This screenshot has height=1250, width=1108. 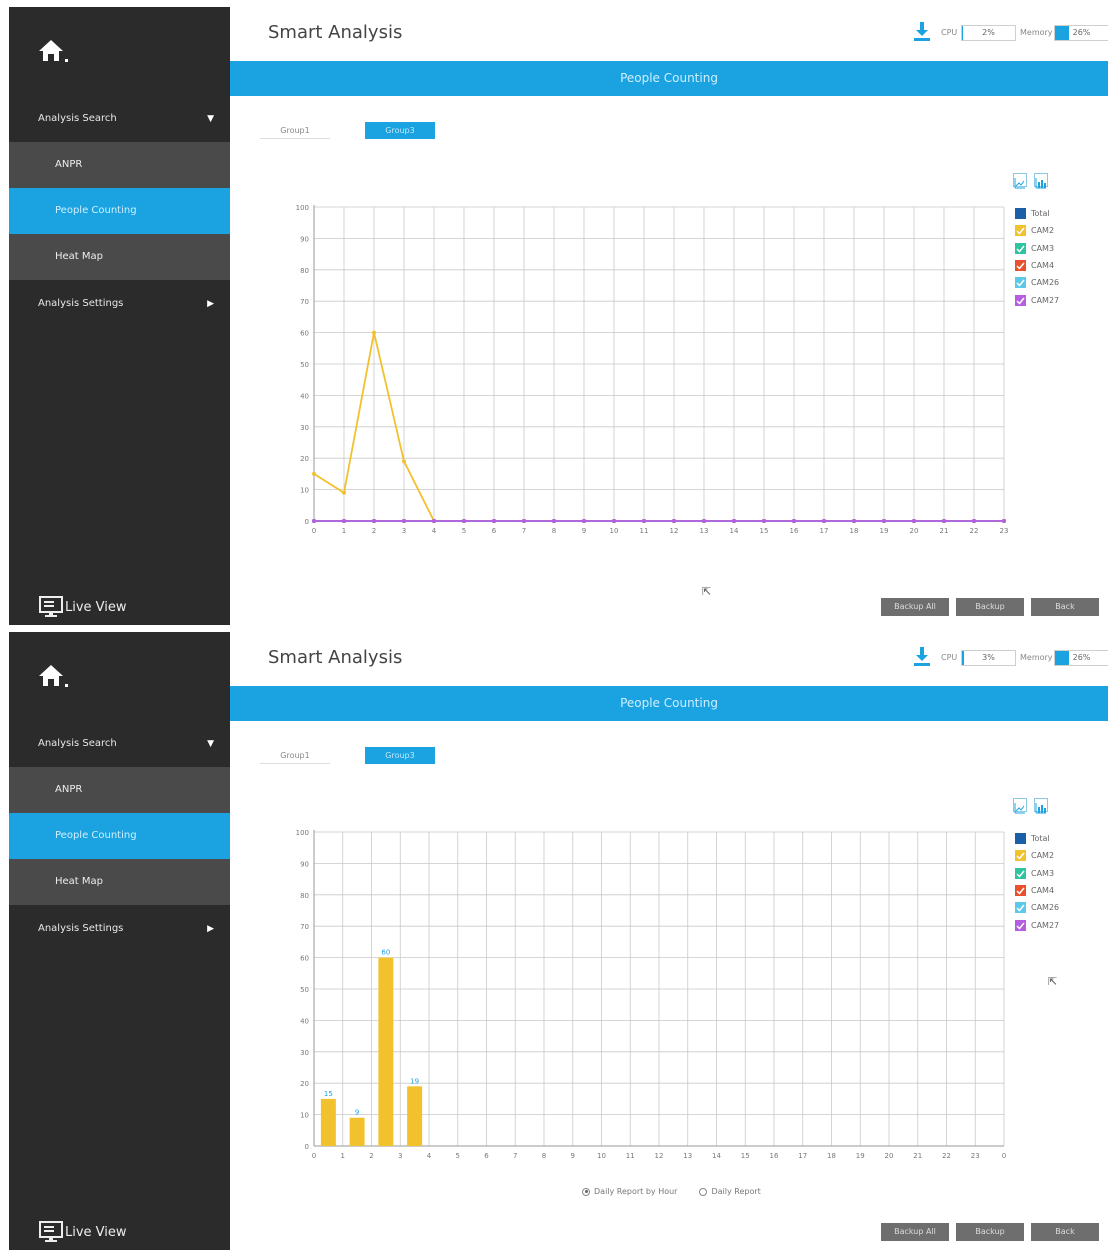 What do you see at coordinates (304, 365) in the screenshot?
I see `y-tick-label: 50` at bounding box center [304, 365].